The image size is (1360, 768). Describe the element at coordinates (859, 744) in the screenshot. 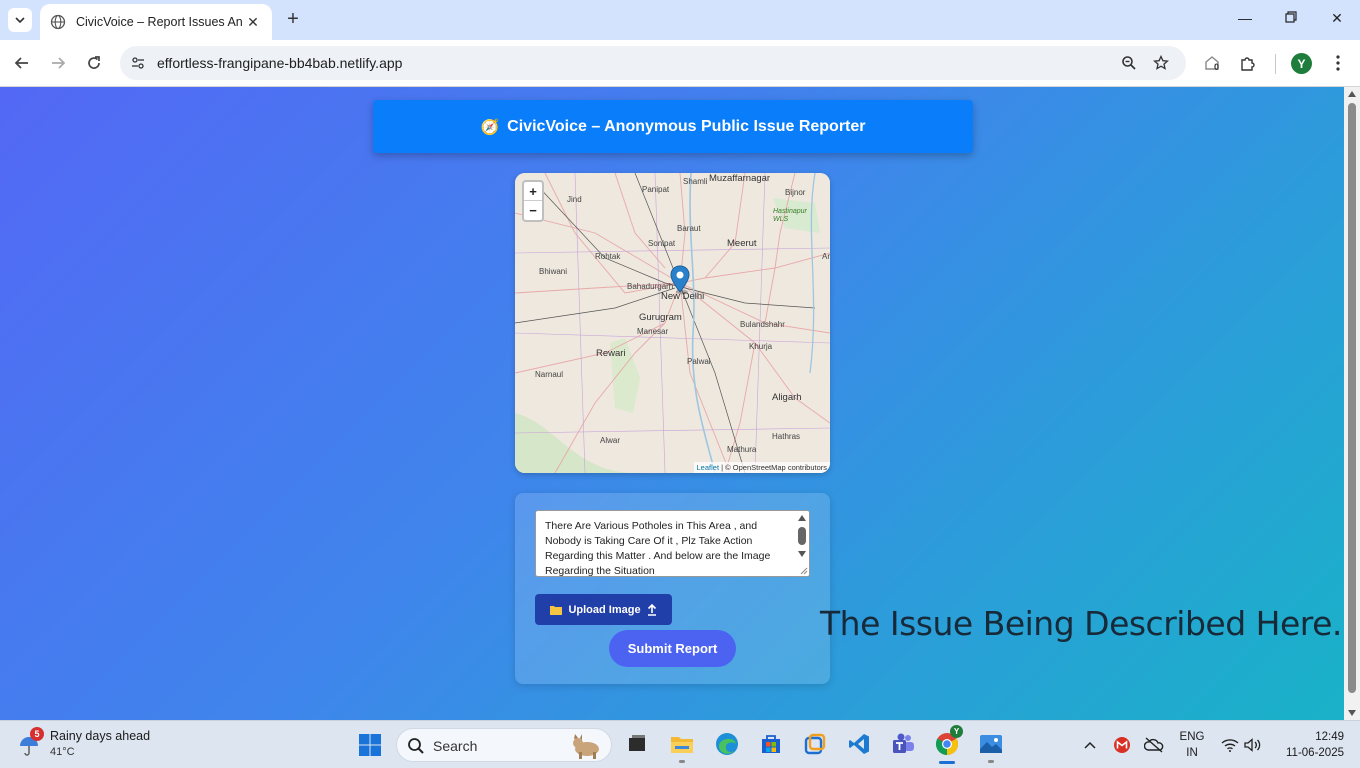

I see `vscode-icon` at that location.